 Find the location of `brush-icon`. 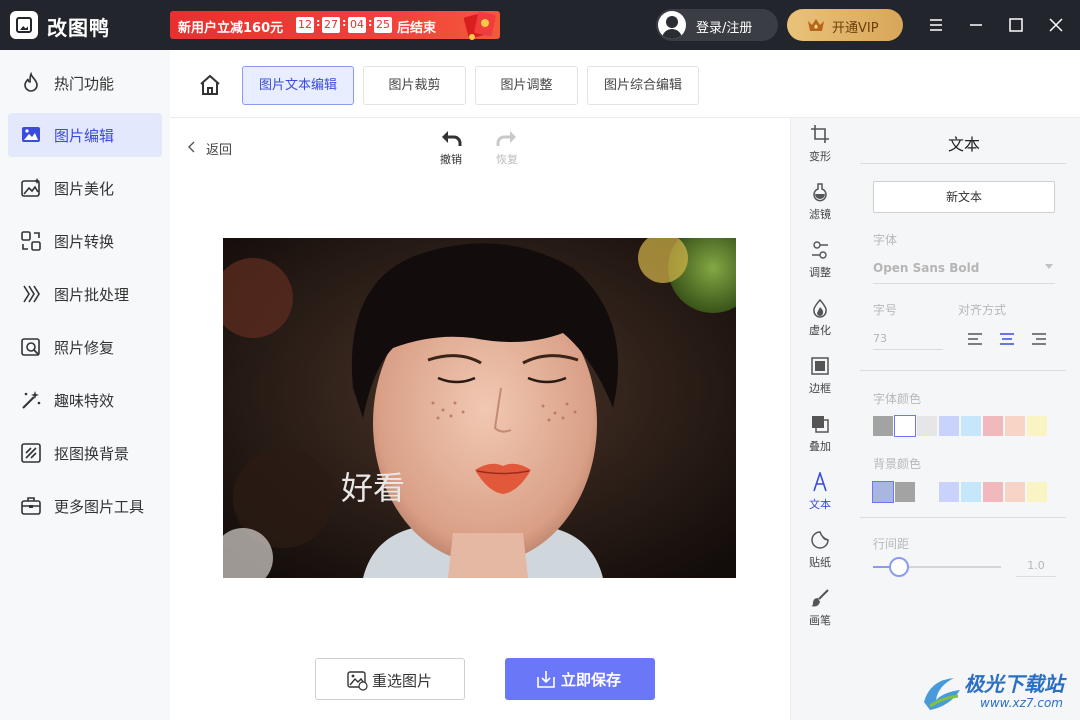

brush-icon is located at coordinates (820, 598).